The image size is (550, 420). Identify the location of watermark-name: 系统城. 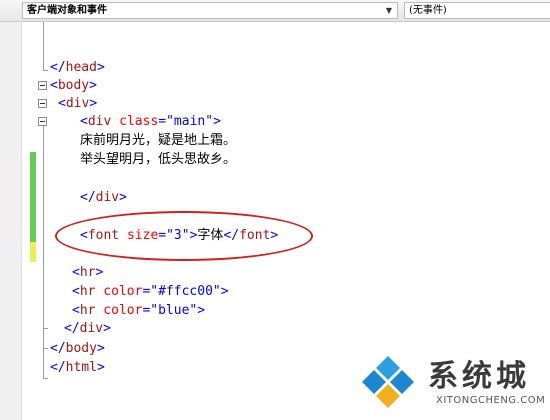
(479, 376).